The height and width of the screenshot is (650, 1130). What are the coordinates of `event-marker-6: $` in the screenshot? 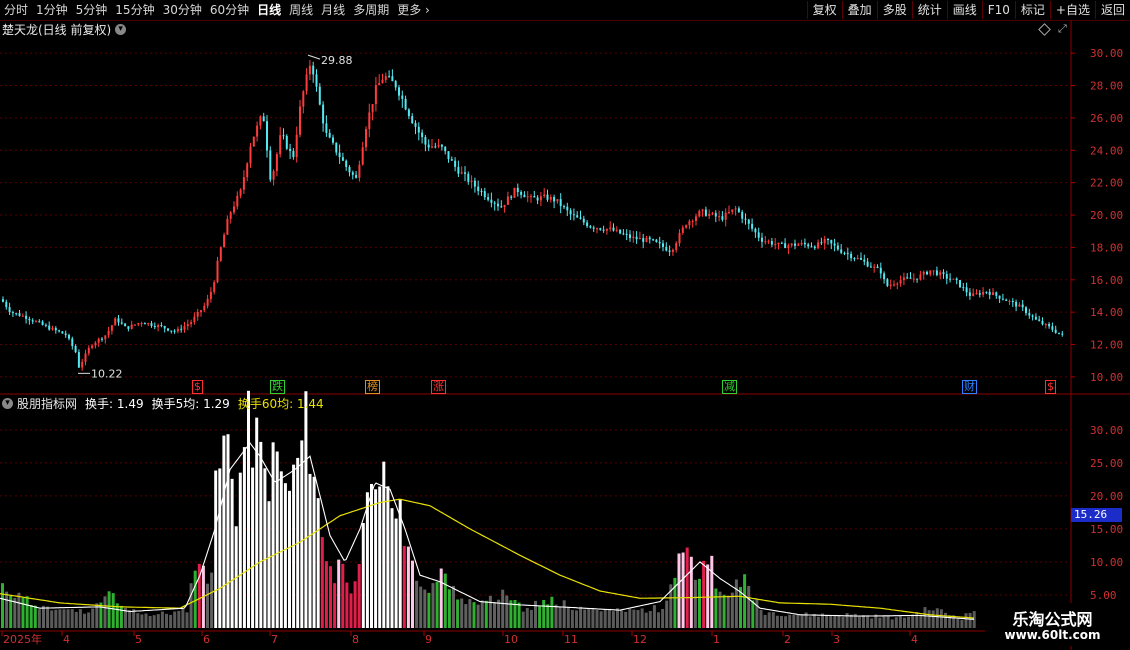 It's located at (1050, 387).